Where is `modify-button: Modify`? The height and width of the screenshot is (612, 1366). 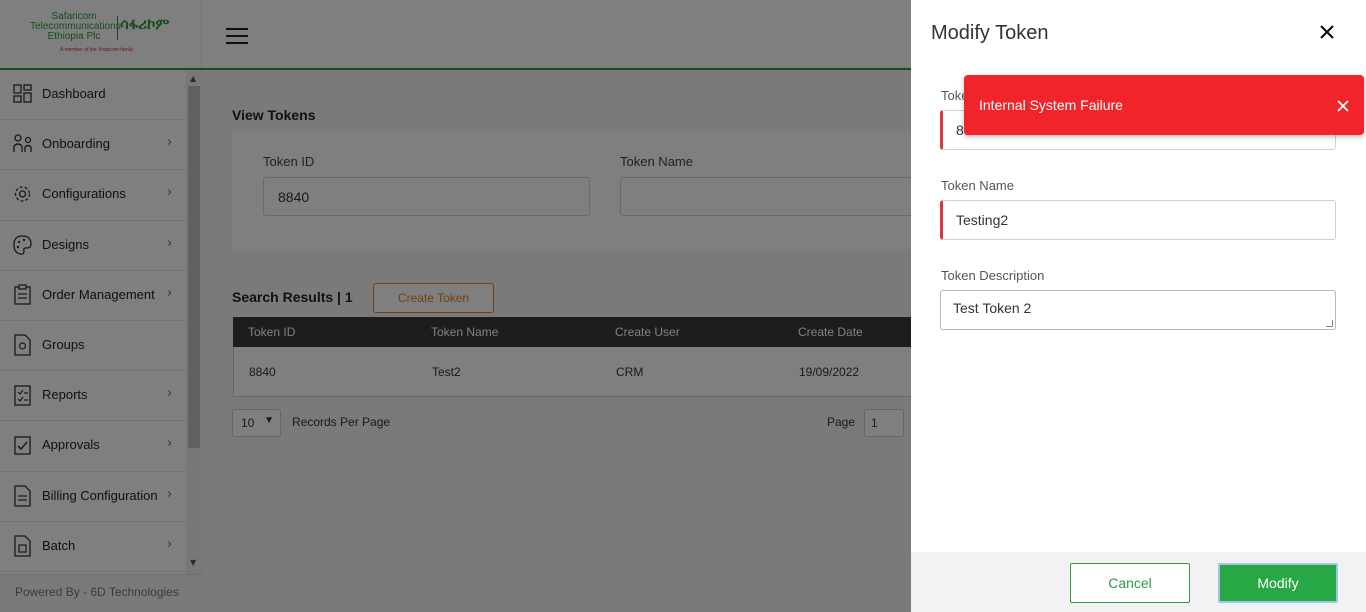 modify-button: Modify is located at coordinates (1278, 583).